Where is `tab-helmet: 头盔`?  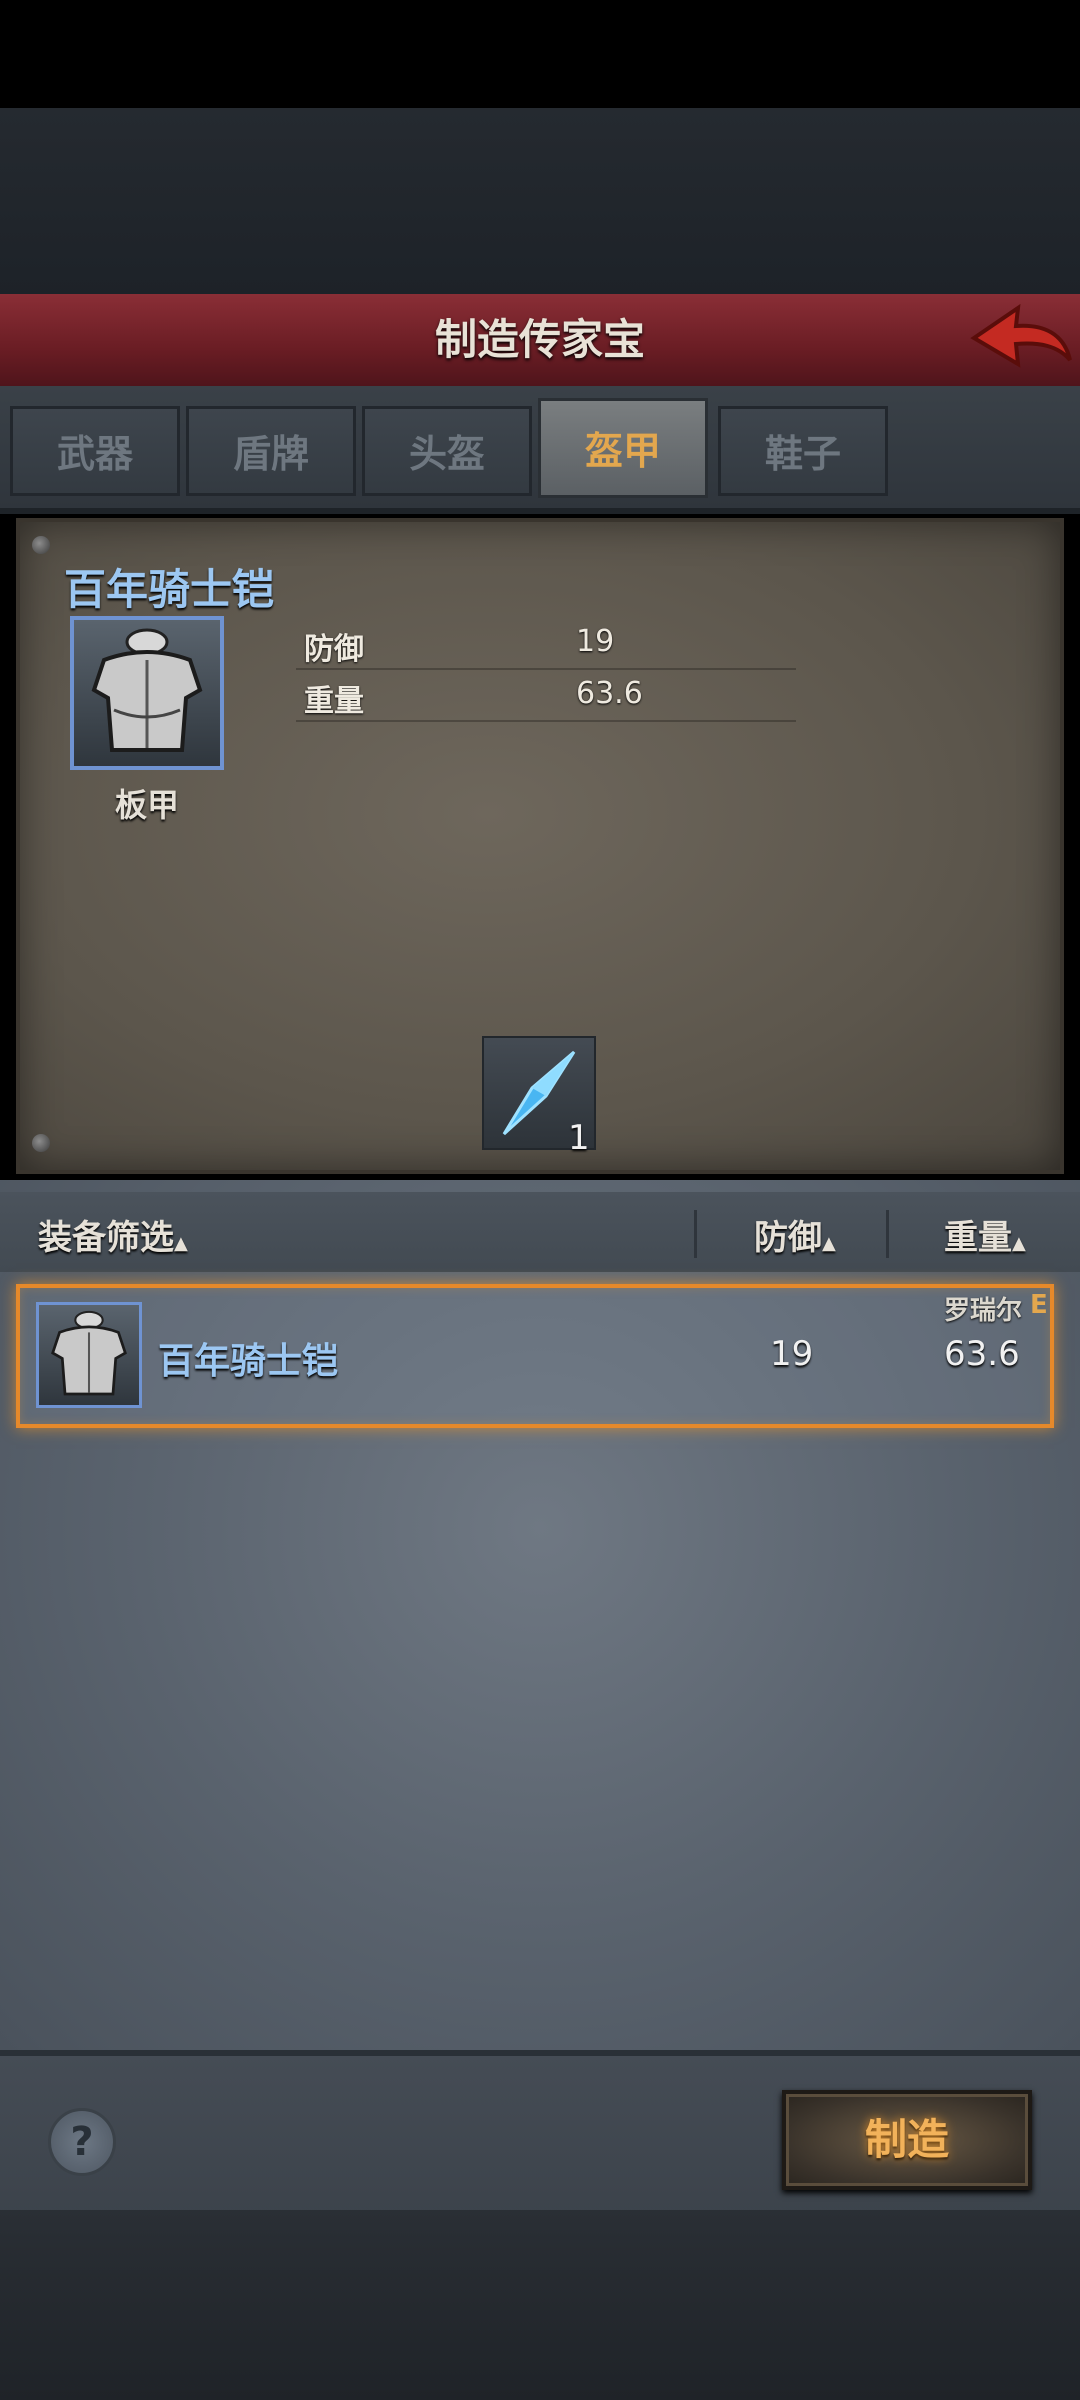
tab-helmet: 头盔 is located at coordinates (447, 451).